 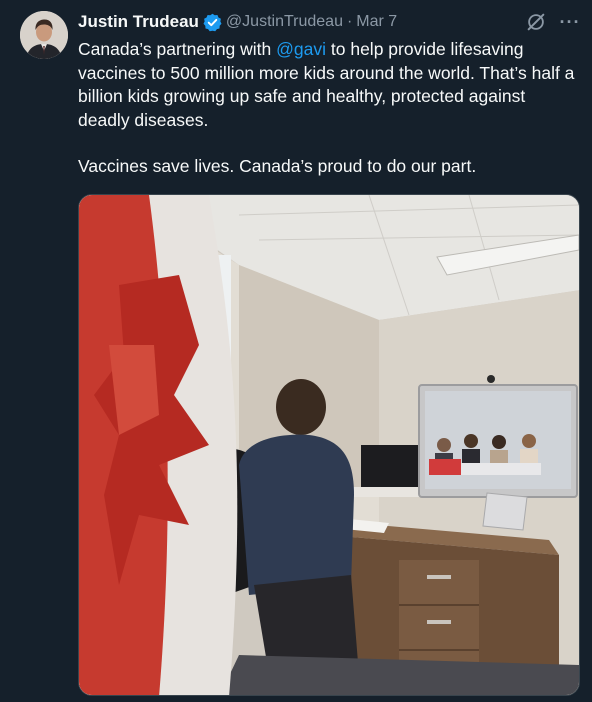 I want to click on tweet-text-segment: Canada’s partnering with, so click(x=177, y=49).